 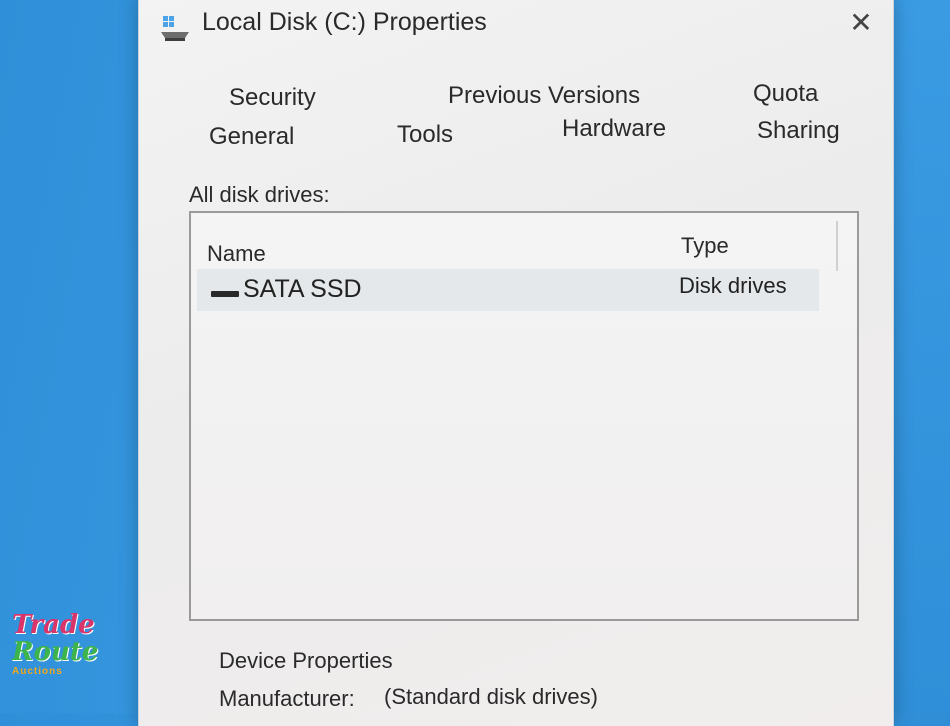 What do you see at coordinates (53, 625) in the screenshot?
I see `watermark-line-1: Trade` at bounding box center [53, 625].